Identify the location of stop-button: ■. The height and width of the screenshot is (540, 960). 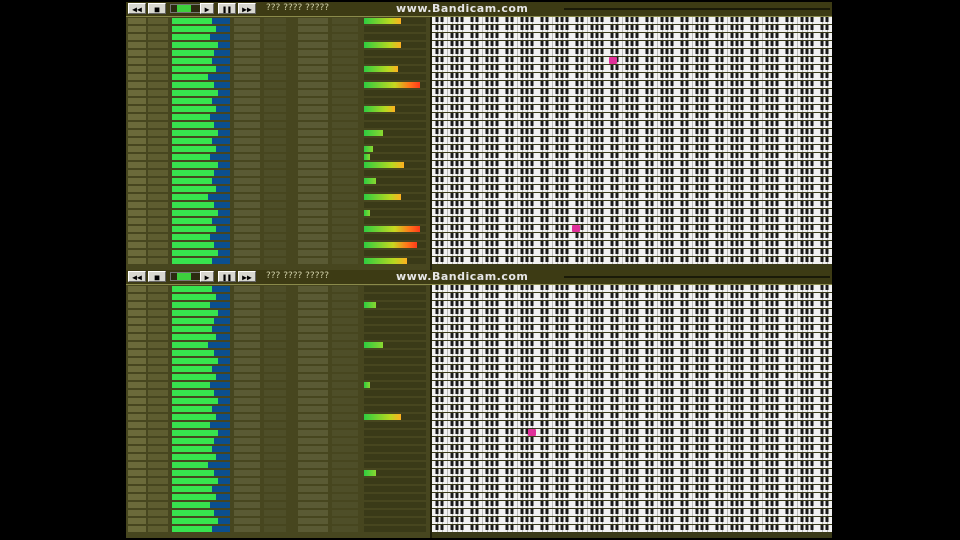
(157, 8).